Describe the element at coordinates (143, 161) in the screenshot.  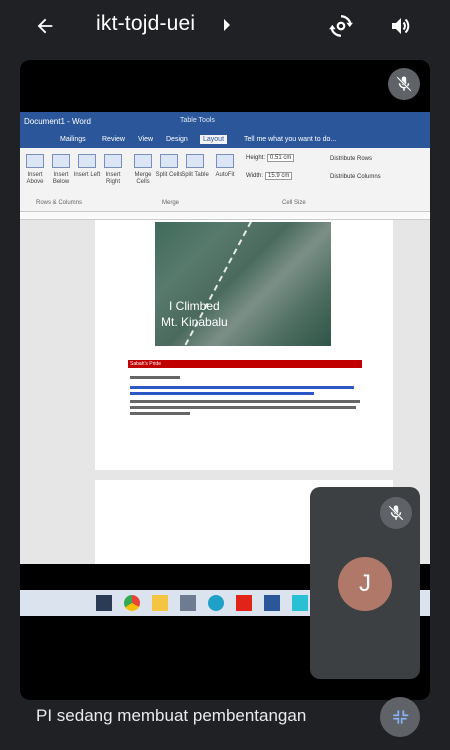
I see `merge-cells-icon` at that location.